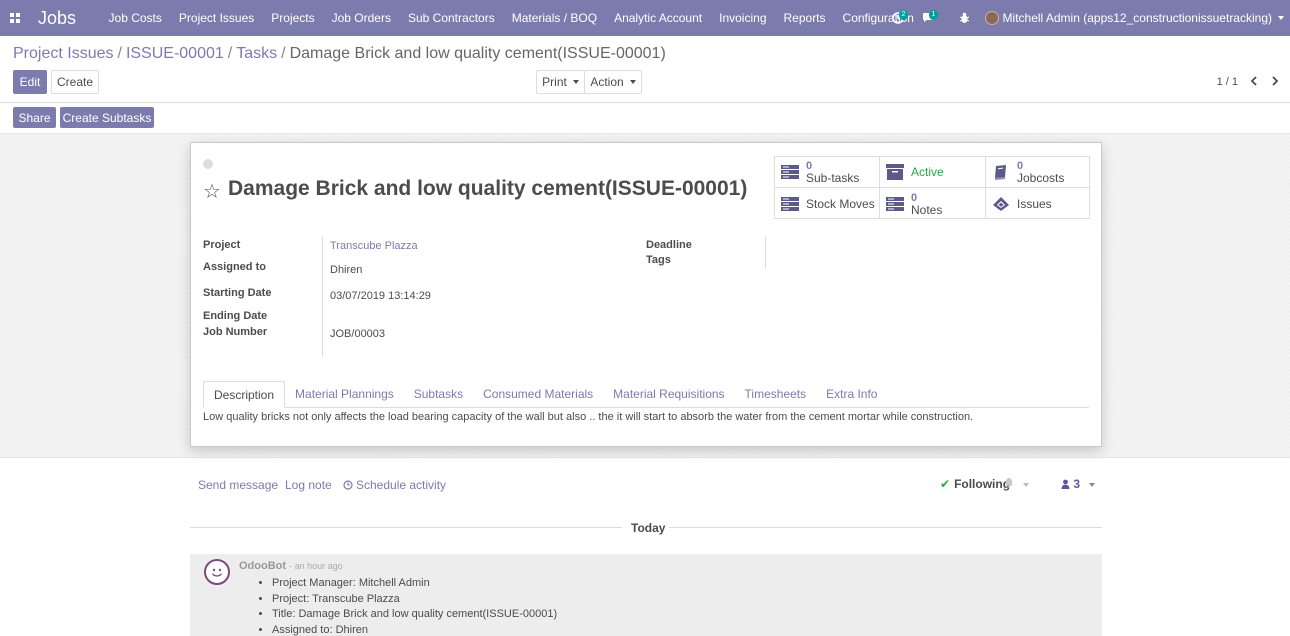  Describe the element at coordinates (34, 117) in the screenshot. I see `share-button: Share` at that location.